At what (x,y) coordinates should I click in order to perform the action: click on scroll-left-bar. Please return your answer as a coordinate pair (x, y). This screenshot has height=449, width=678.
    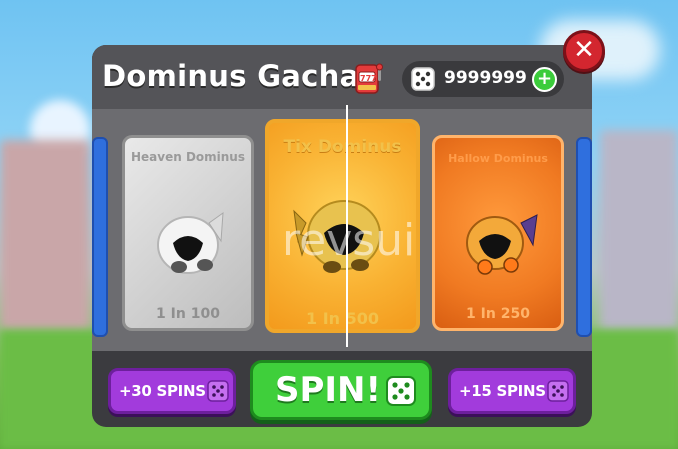
    Looking at the image, I should click on (100, 237).